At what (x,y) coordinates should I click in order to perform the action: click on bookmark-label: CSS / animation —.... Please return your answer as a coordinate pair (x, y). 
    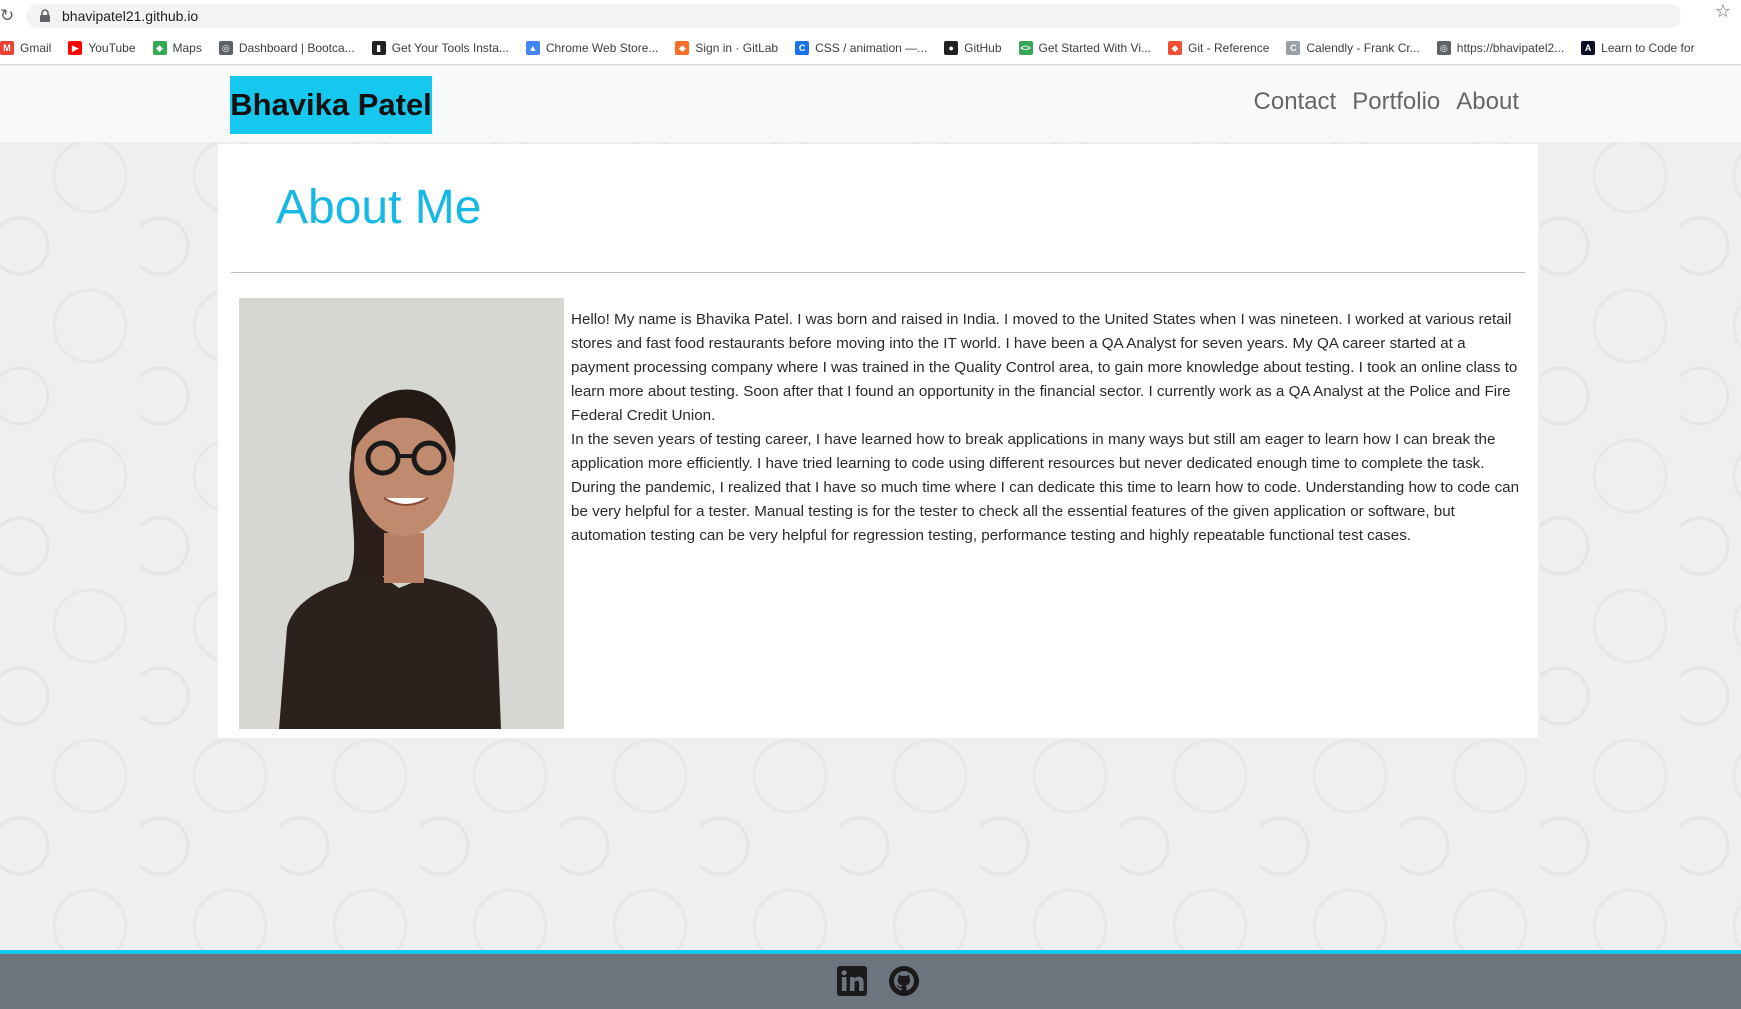
    Looking at the image, I should click on (871, 48).